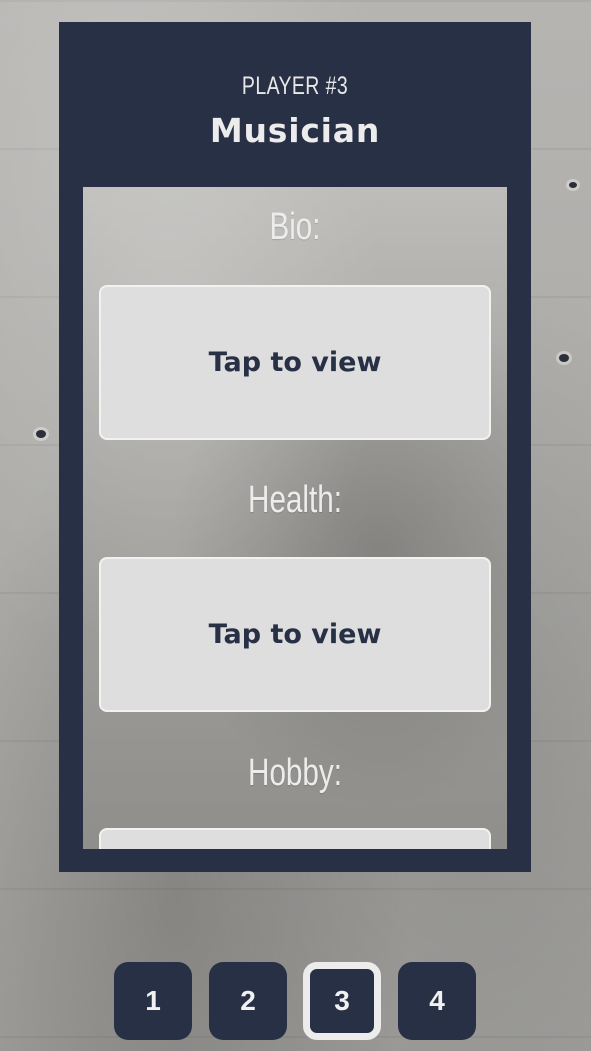 The height and width of the screenshot is (1051, 591). What do you see at coordinates (342, 1001) in the screenshot?
I see `player-tab-3: 3` at bounding box center [342, 1001].